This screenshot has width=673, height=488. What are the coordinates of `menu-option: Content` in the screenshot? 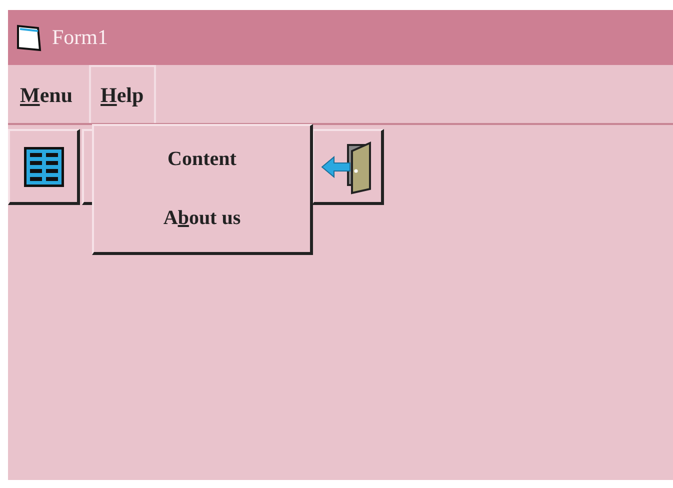 It's located at (202, 159).